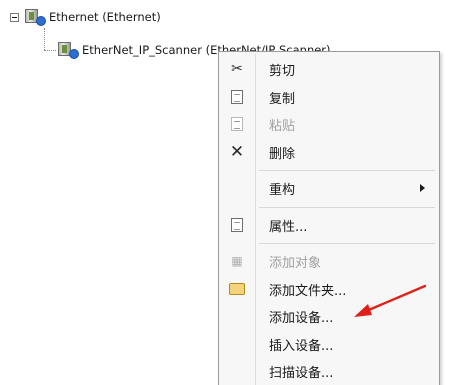  Describe the element at coordinates (329, 124) in the screenshot. I see `menu-item-paste: 粘贴` at that location.